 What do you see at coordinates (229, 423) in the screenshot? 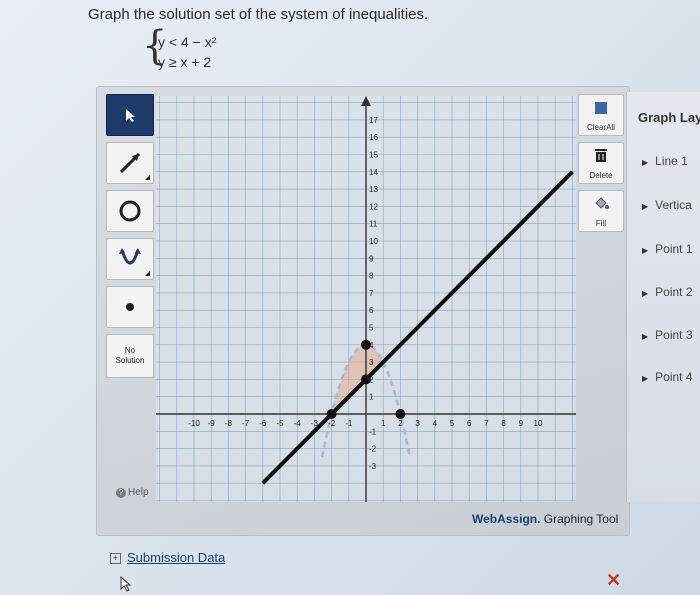
I see `x-tick-label: -8` at bounding box center [229, 423].